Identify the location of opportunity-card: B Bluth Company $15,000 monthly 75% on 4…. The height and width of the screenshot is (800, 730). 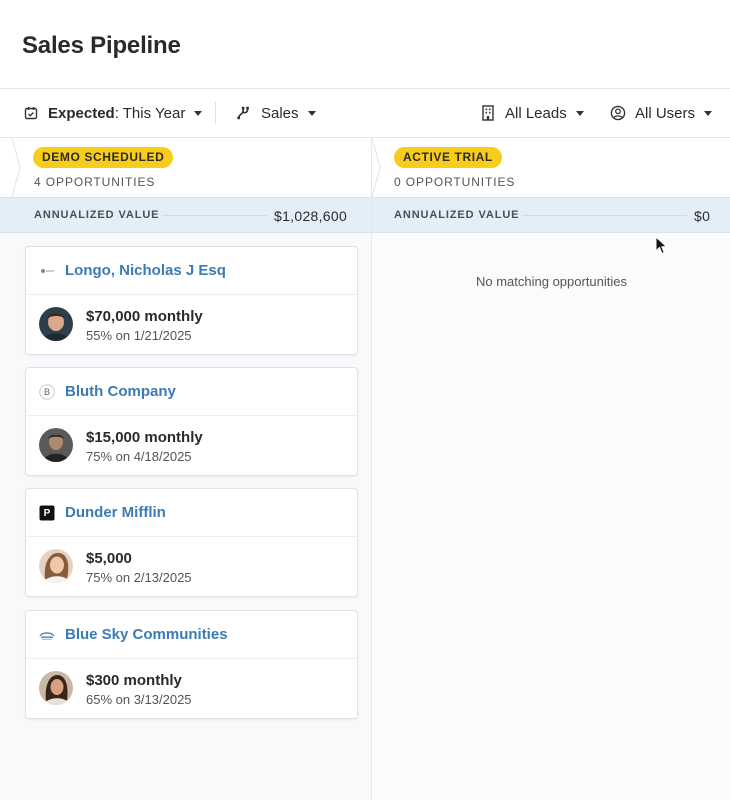
(191, 421).